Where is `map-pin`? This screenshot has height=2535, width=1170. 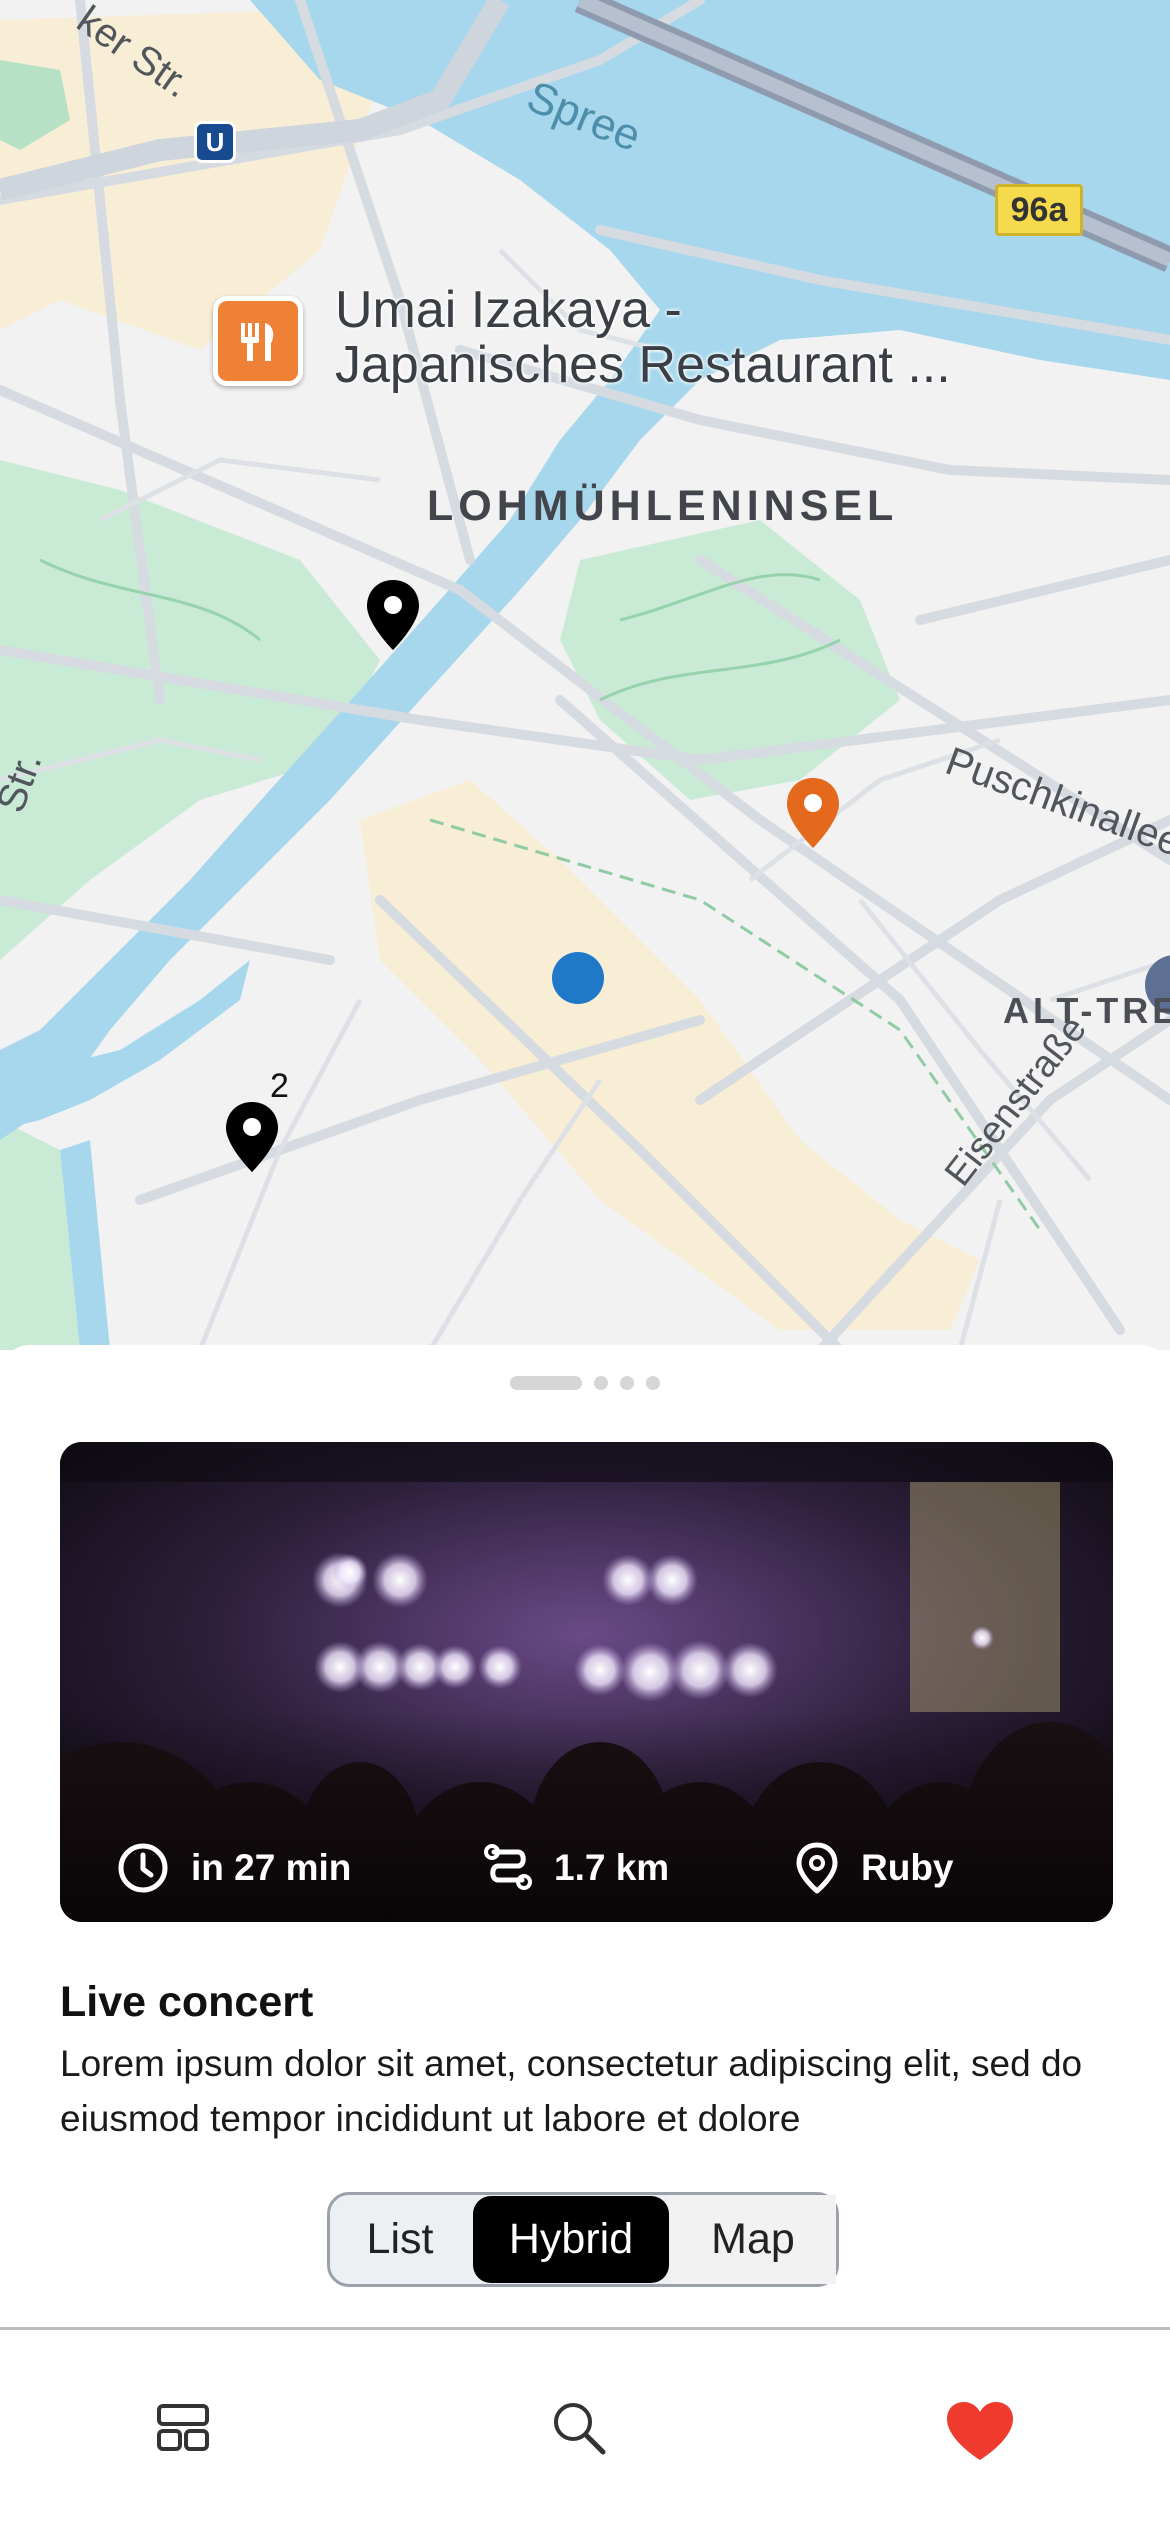 map-pin is located at coordinates (393, 615).